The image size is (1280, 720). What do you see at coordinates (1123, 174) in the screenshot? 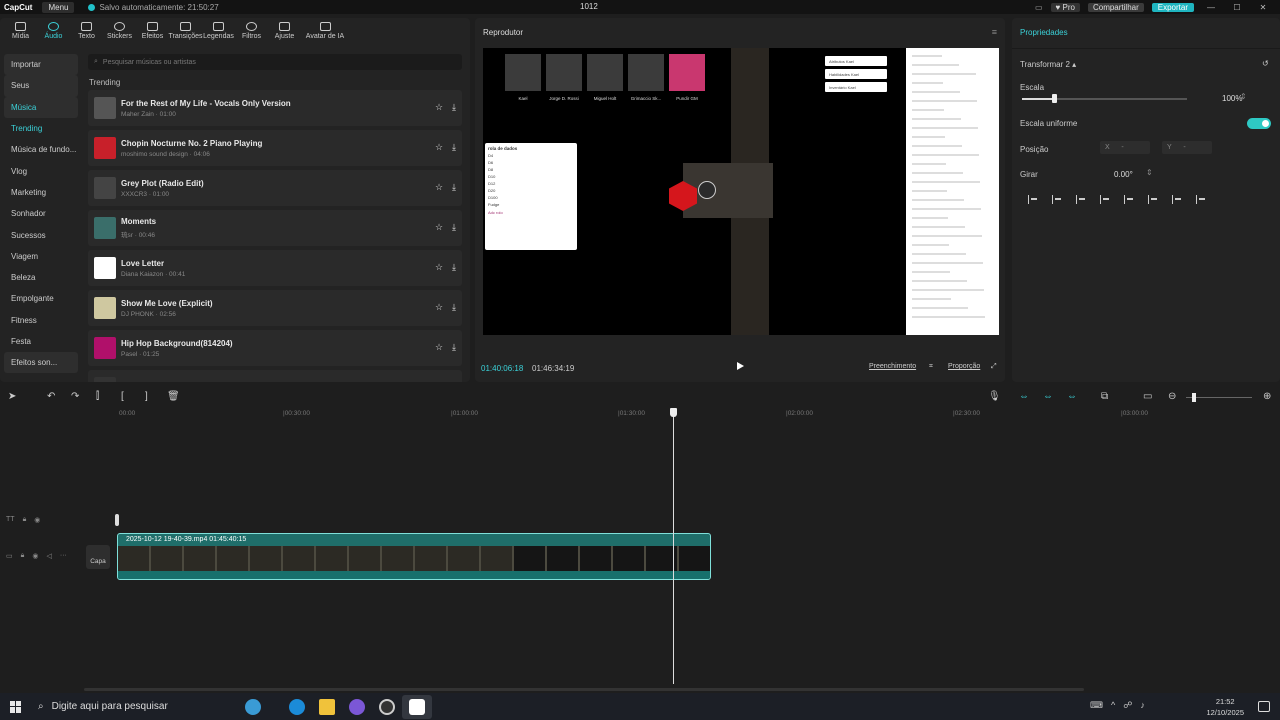
I see `rotate-value: 0.00°` at bounding box center [1123, 174].